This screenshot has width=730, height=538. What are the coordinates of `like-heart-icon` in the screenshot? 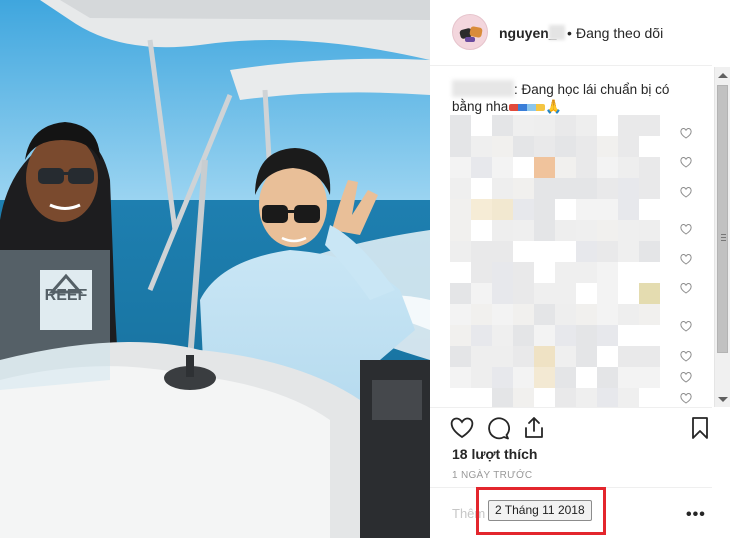 It's located at (462, 428).